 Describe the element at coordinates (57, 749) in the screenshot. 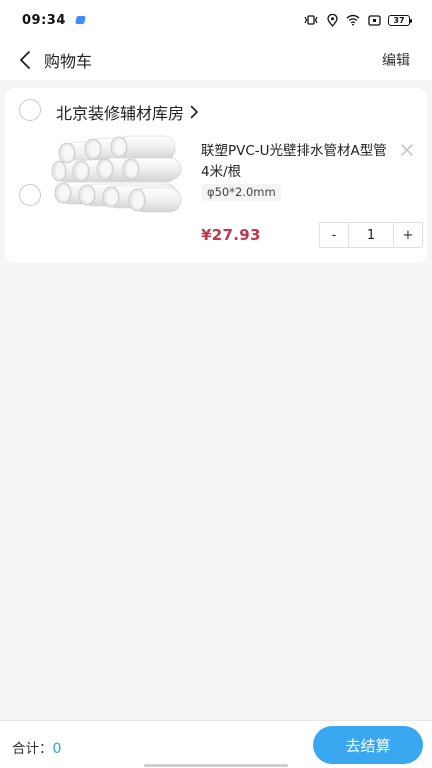

I see `total-value: 0` at that location.